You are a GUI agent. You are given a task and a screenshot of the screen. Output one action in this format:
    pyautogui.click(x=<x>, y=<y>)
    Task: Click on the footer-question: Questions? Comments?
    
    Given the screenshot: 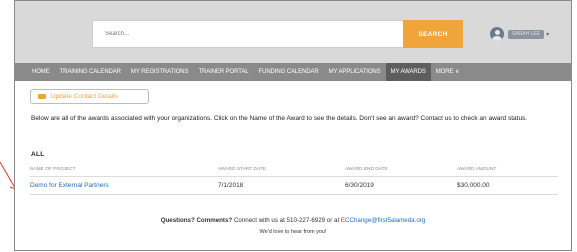 What is the action you would take?
    pyautogui.click(x=196, y=220)
    